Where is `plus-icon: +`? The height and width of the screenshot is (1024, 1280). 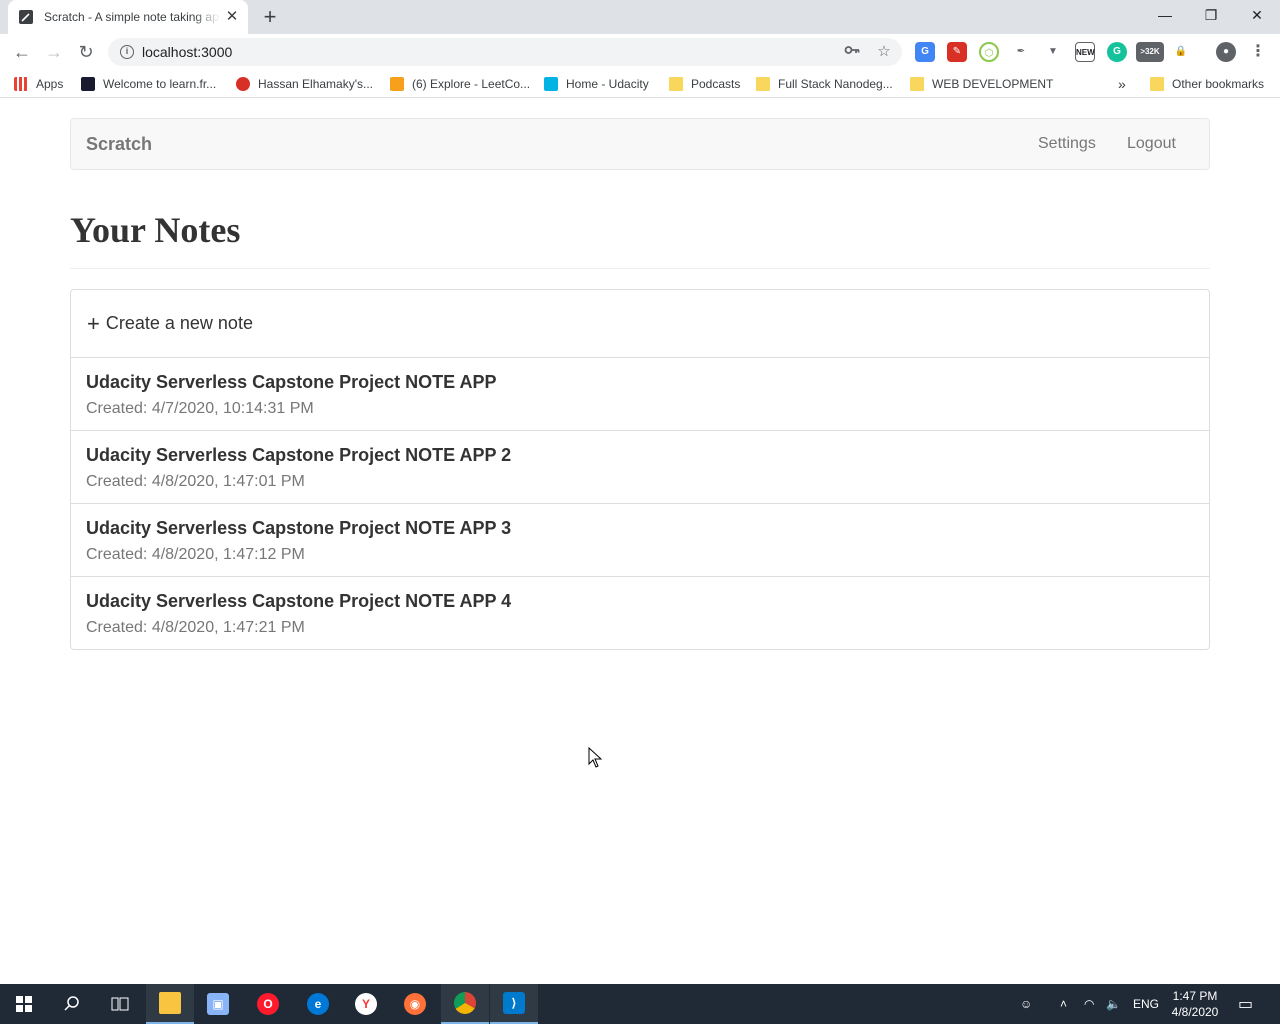 plus-icon: + is located at coordinates (93, 323).